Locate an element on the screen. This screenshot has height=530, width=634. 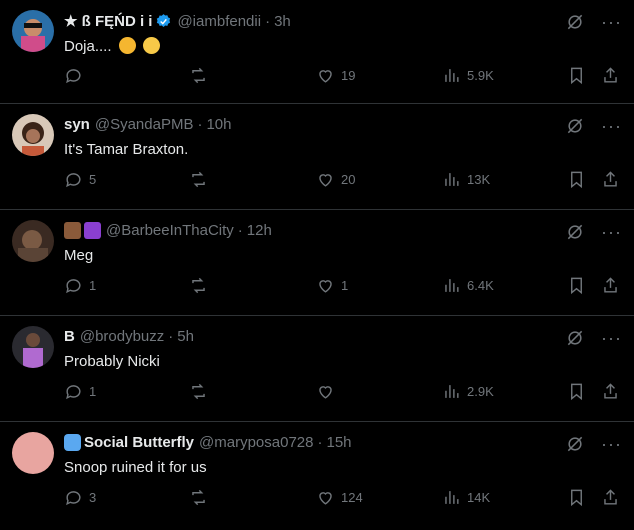
flushed-face-emoji-icon is located at coordinates (127, 45).